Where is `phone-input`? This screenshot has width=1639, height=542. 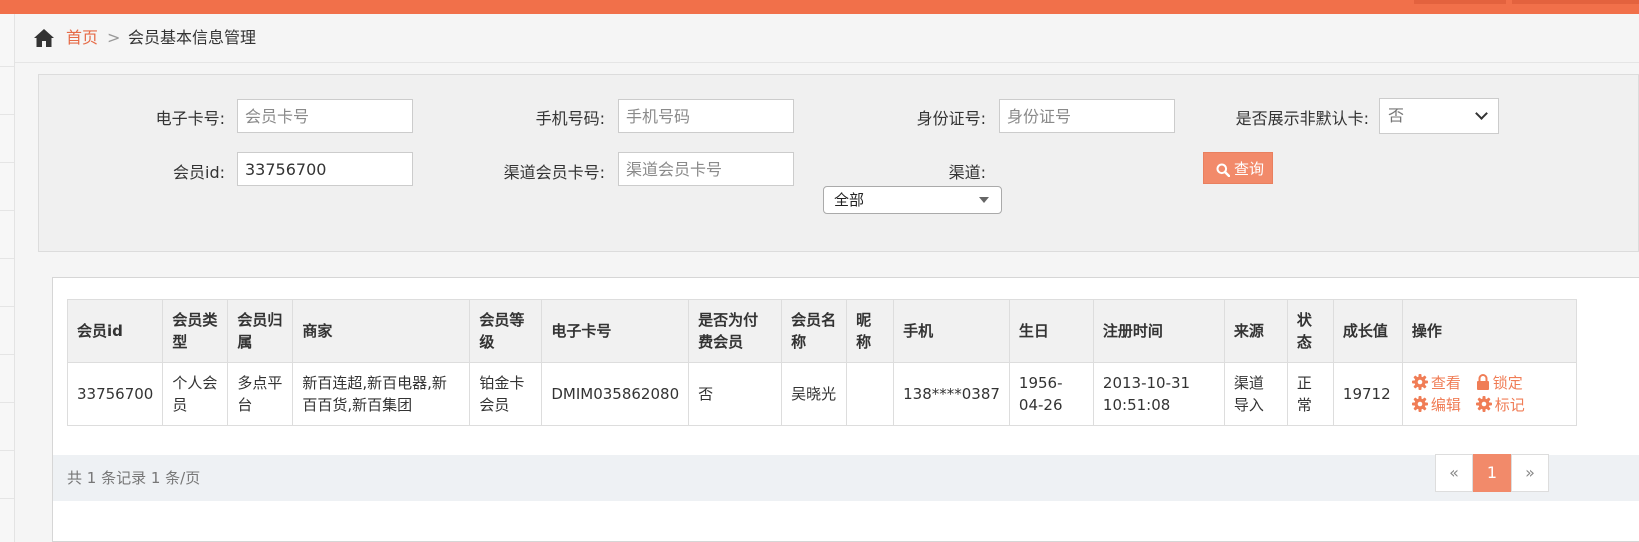
phone-input is located at coordinates (706, 116).